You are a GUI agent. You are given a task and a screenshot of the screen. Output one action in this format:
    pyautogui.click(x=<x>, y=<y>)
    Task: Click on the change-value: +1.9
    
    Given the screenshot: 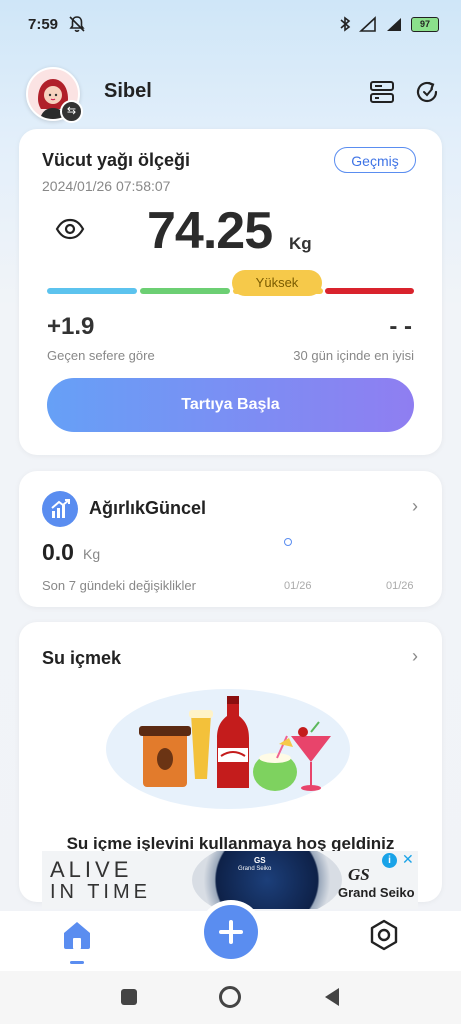 What is the action you would take?
    pyautogui.click(x=71, y=326)
    